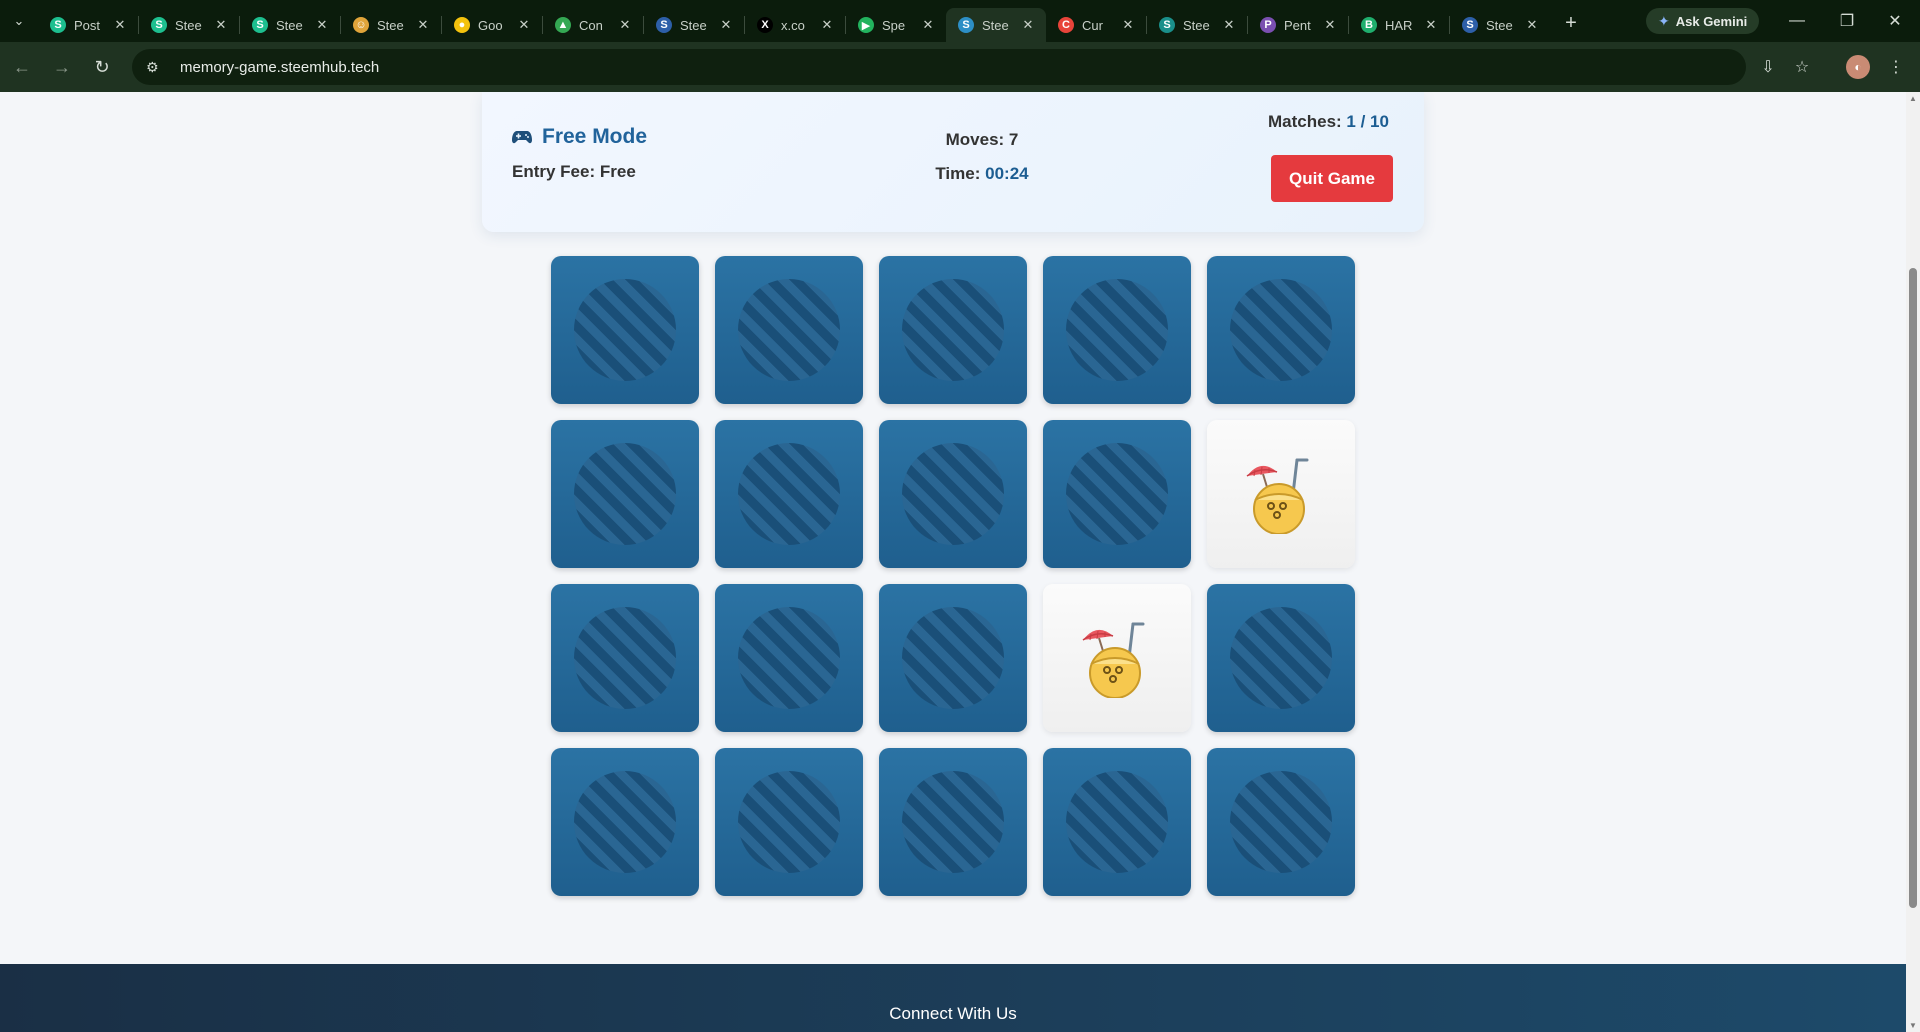 The image size is (1920, 1032). Describe the element at coordinates (1298, 25) in the screenshot. I see `browser-tab: P Pent ✕` at that location.